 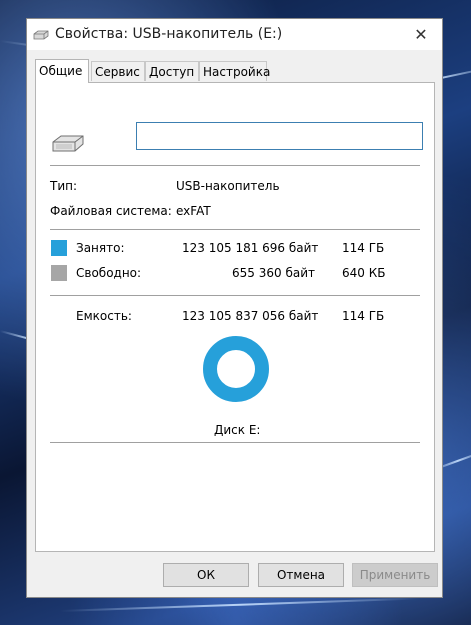 I want to click on apply-button-label: Применить, so click(x=395, y=575).